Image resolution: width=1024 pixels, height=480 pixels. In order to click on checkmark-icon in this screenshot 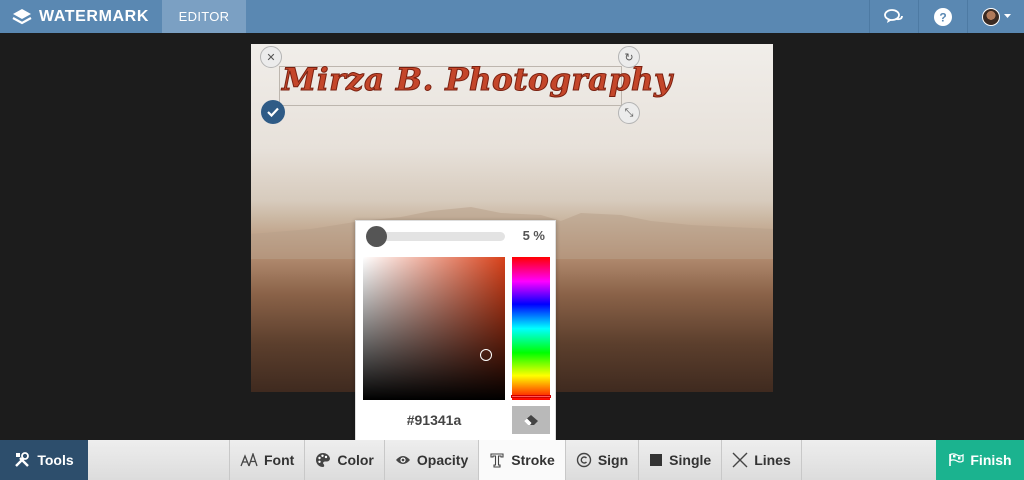, I will do `click(273, 112)`.